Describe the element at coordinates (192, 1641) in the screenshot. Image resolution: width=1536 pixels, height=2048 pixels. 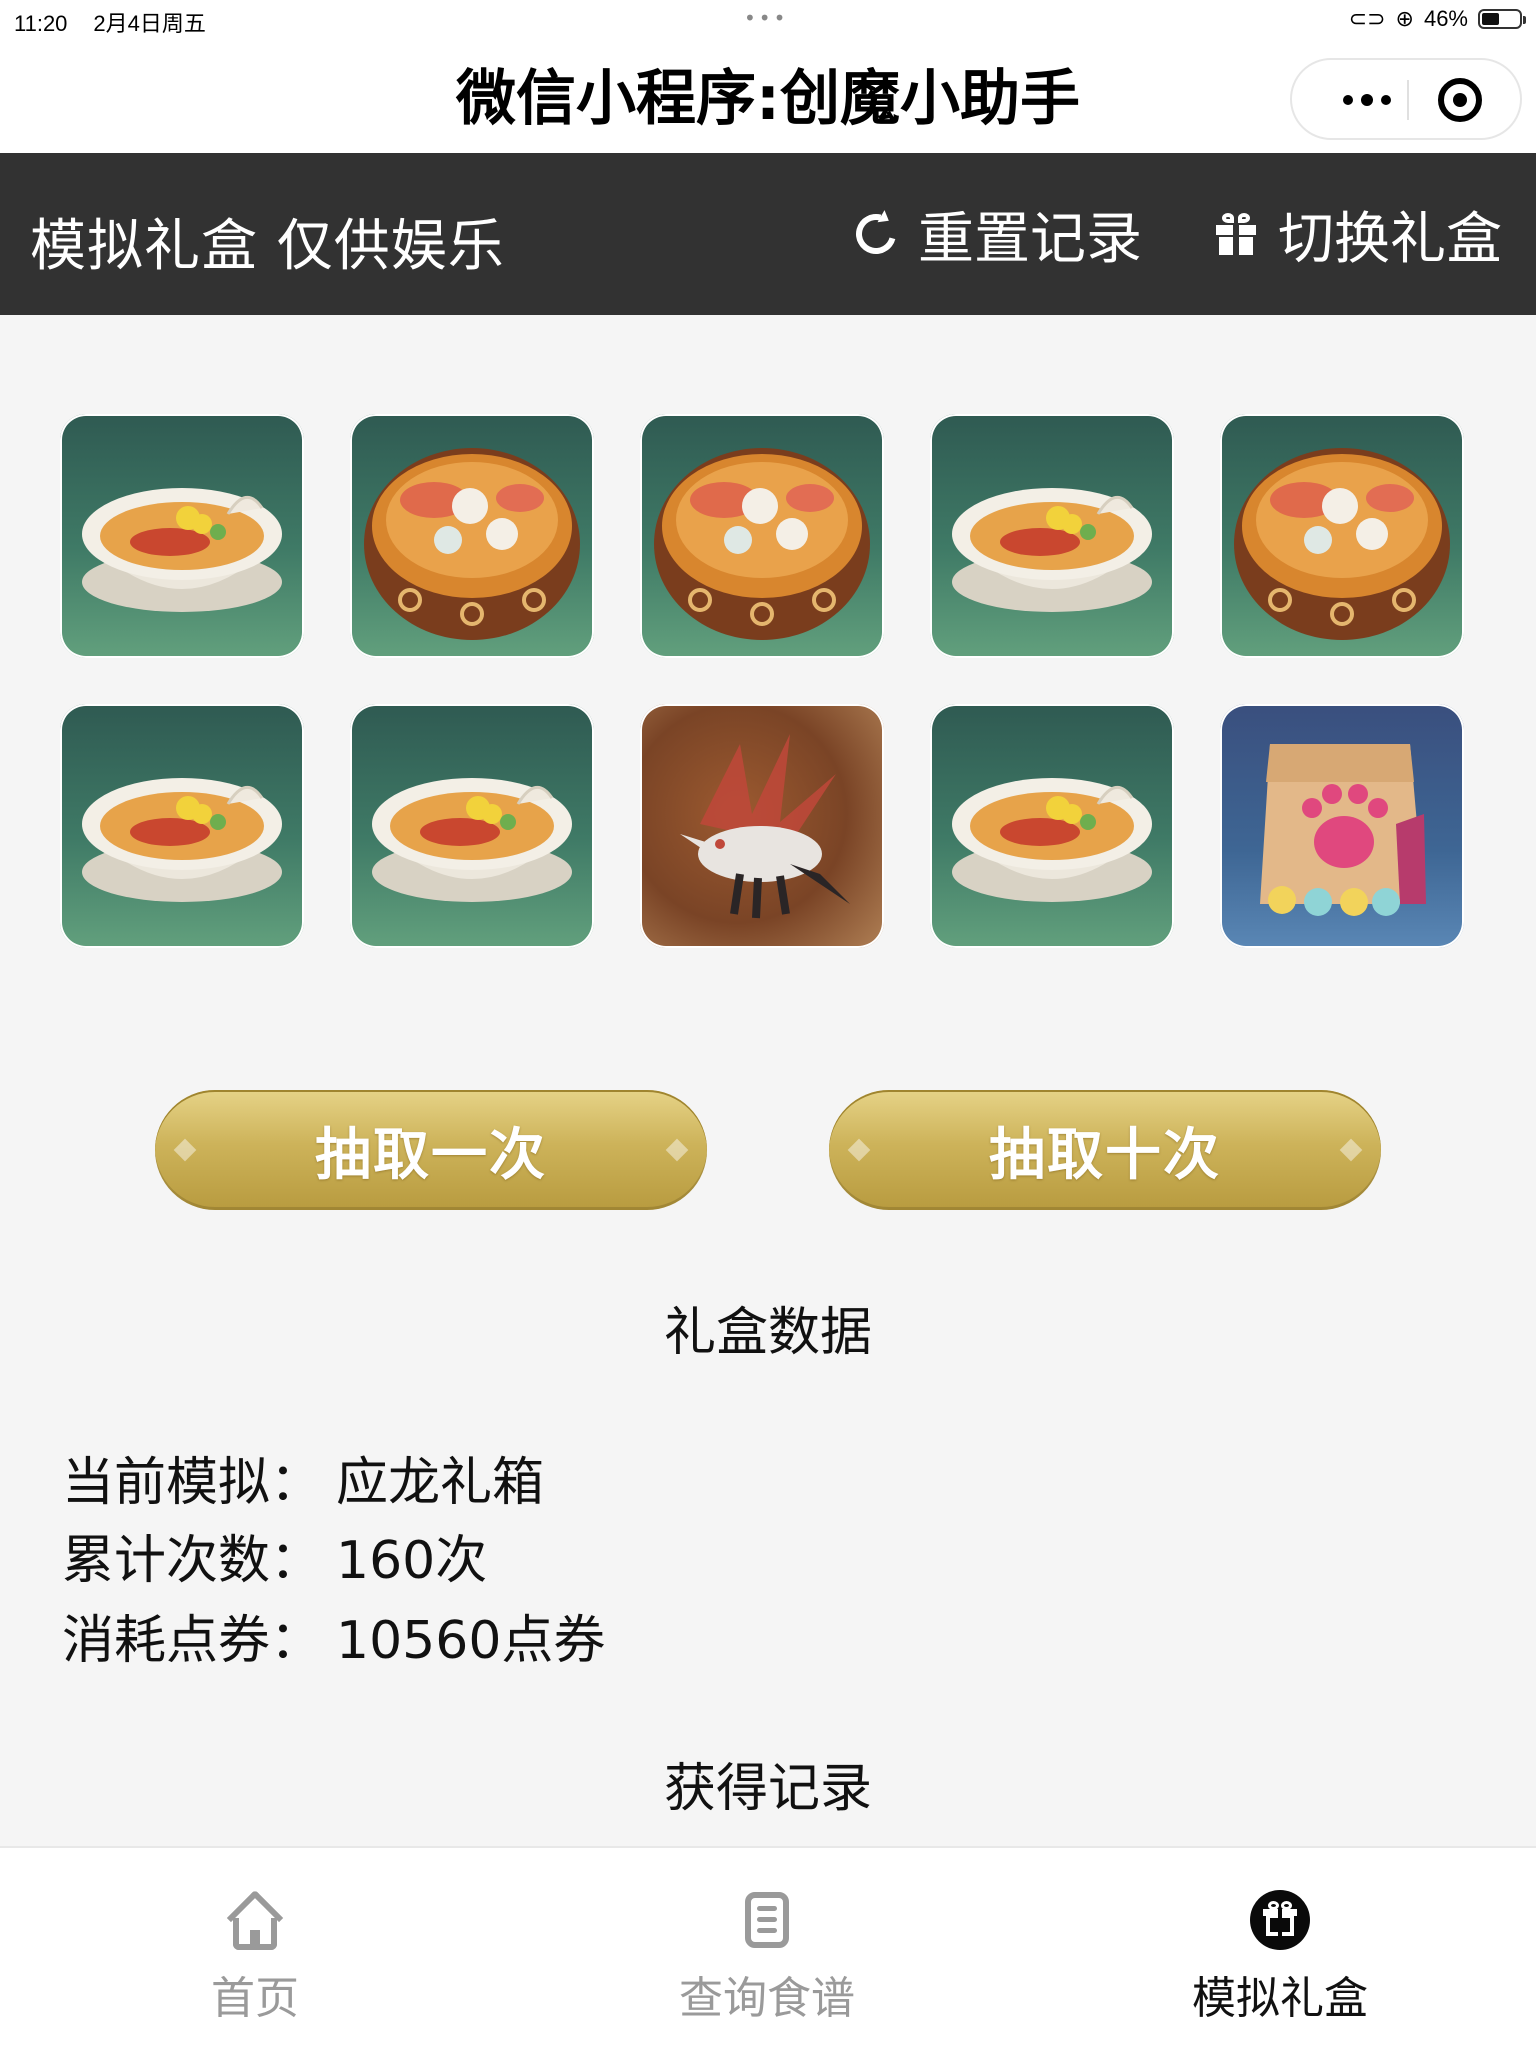
I see `coupon-cost-label: 消耗点券：` at that location.